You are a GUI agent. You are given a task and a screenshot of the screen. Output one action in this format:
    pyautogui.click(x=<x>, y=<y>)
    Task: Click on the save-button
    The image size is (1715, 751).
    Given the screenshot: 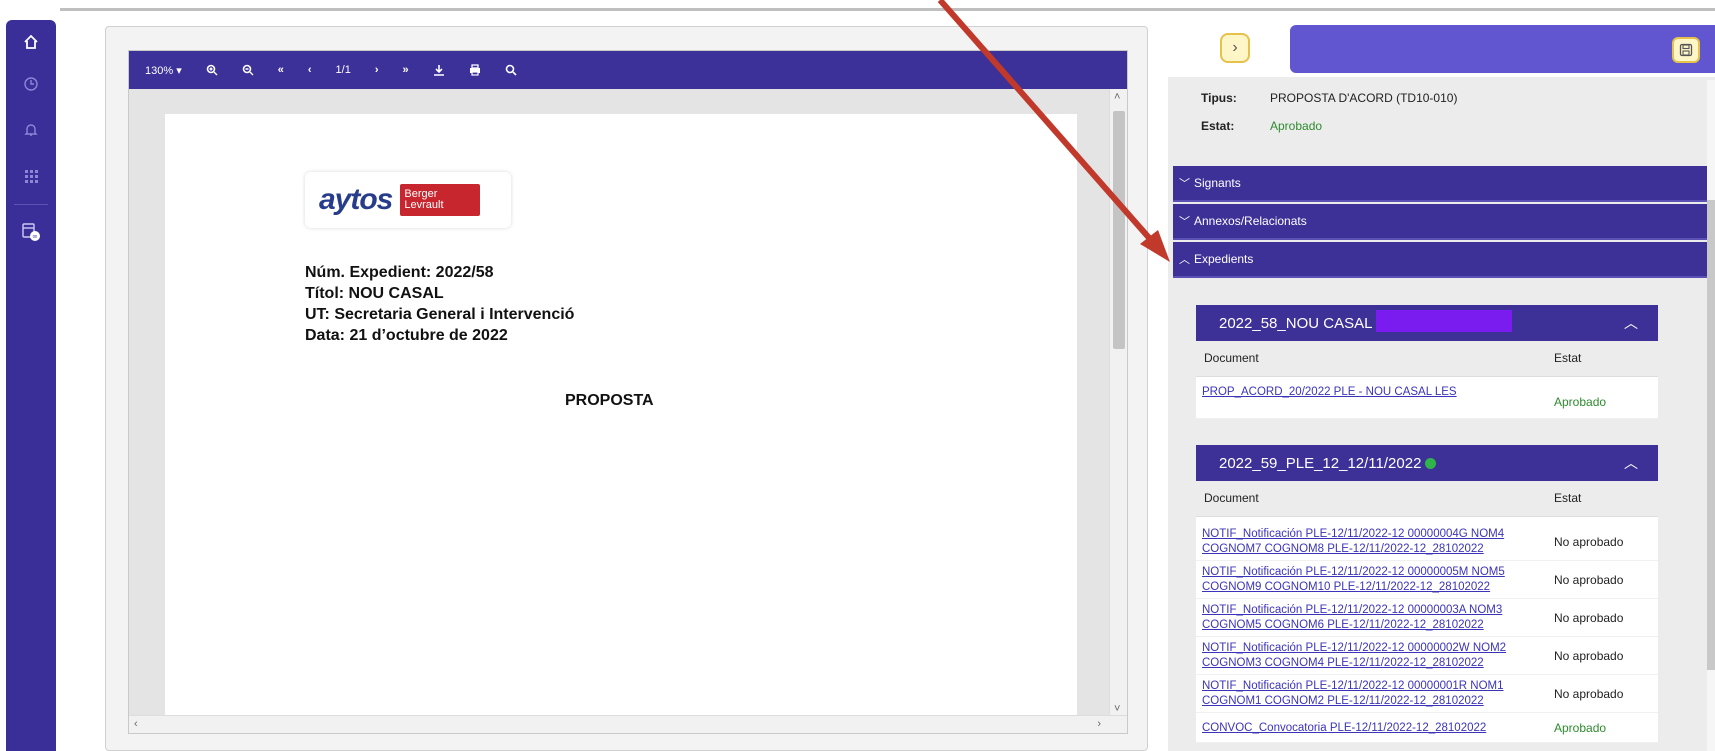 What is the action you would take?
    pyautogui.click(x=1686, y=50)
    